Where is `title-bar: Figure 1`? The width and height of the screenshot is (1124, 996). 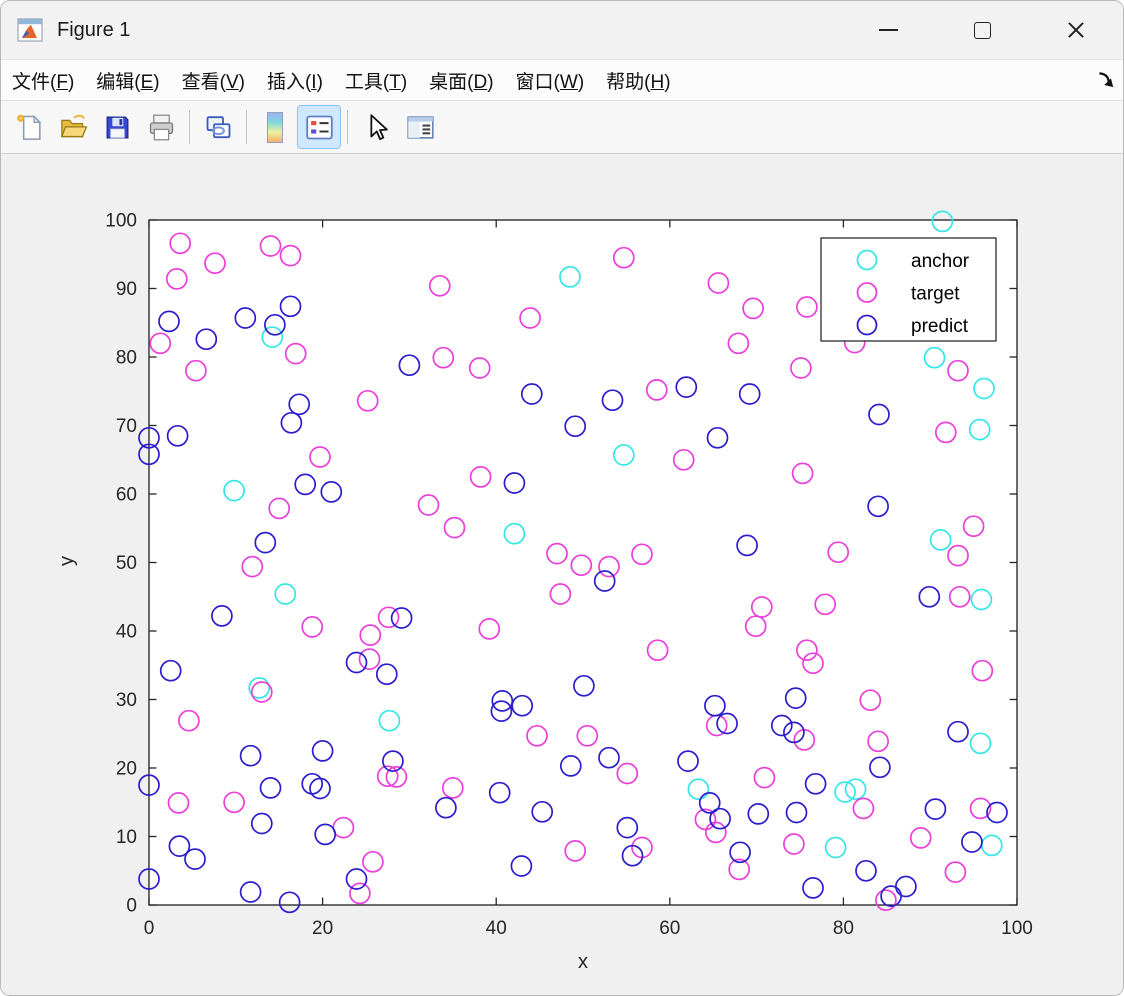
title-bar: Figure 1 is located at coordinates (562, 30).